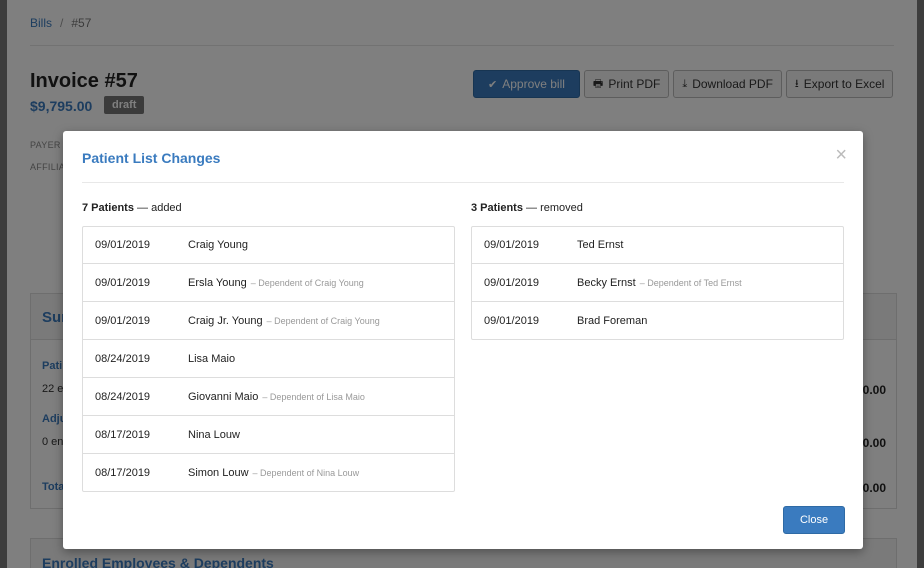 This screenshot has height=568, width=924. I want to click on patient-name: Giovanni Maio, so click(223, 396).